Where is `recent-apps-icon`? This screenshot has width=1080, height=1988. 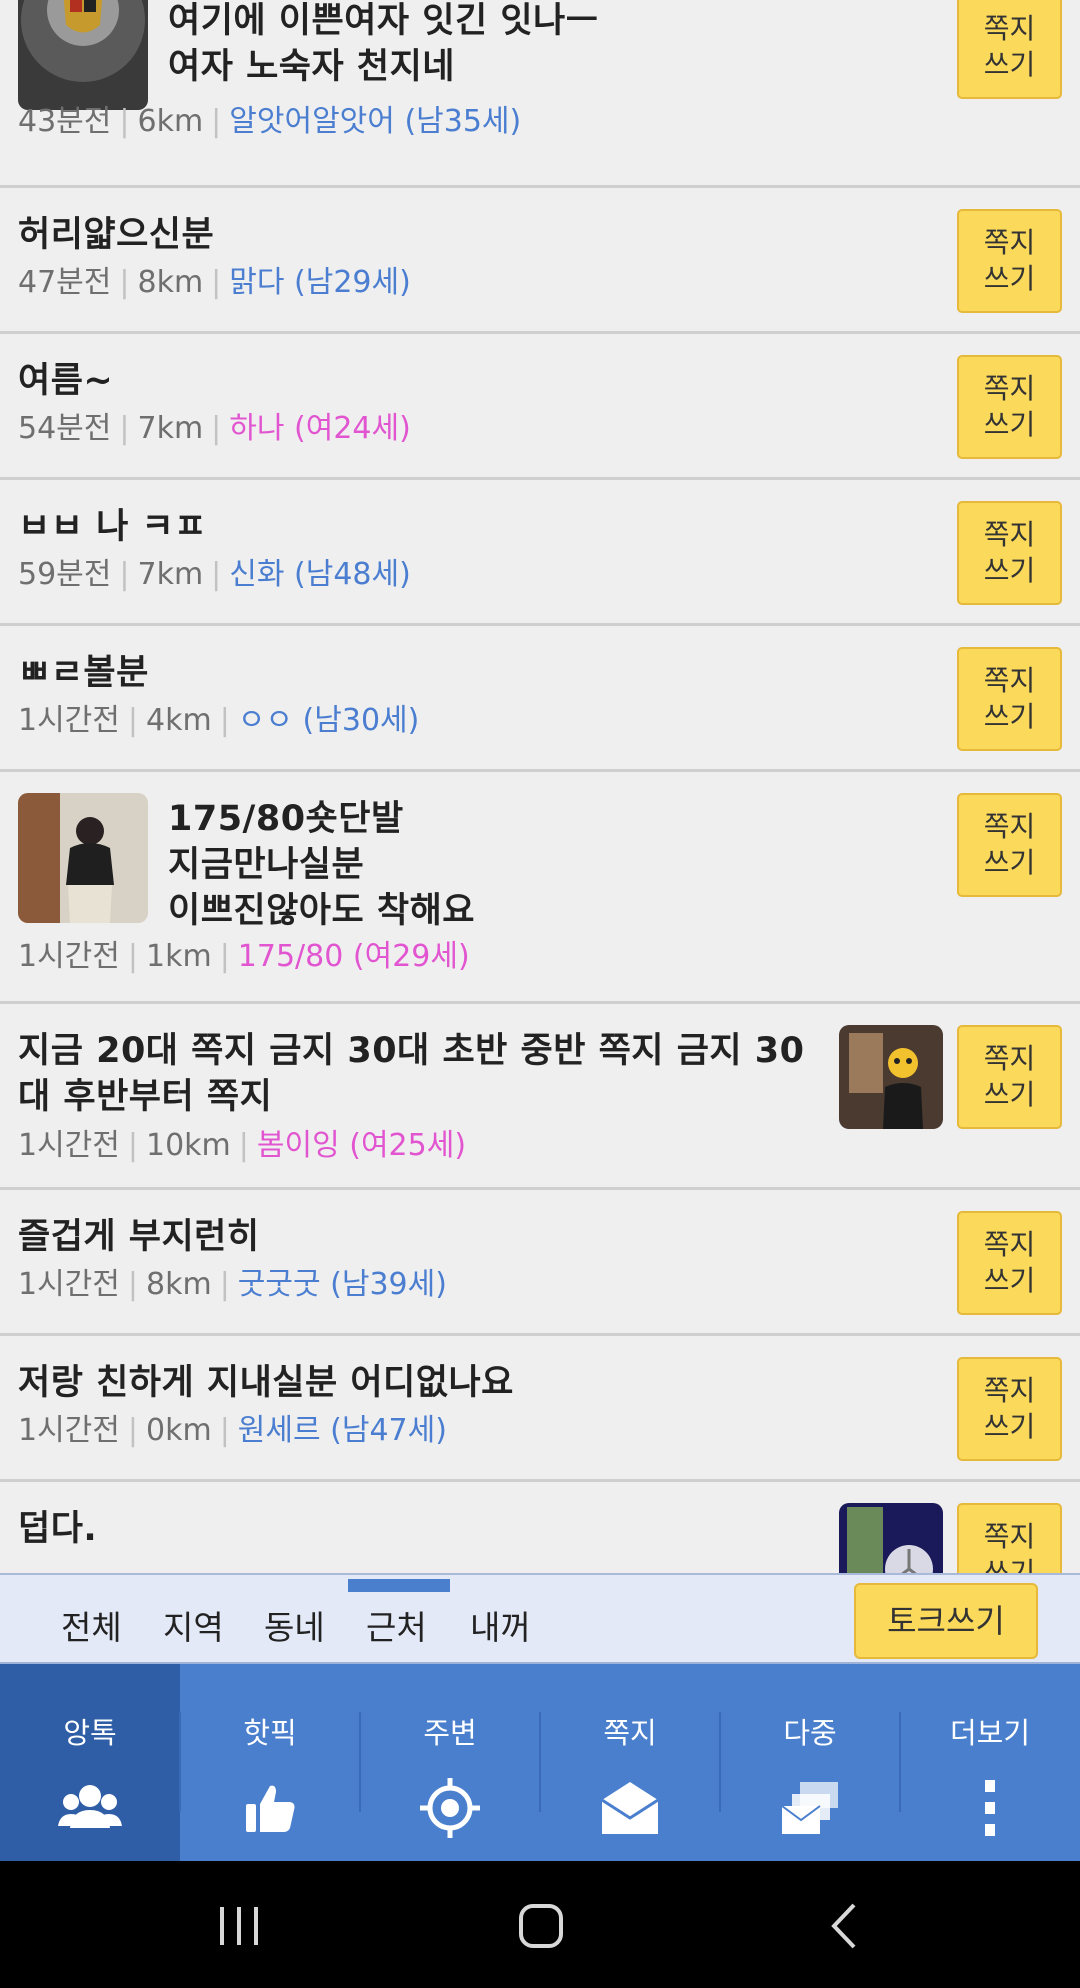
recent-apps-icon is located at coordinates (239, 1926).